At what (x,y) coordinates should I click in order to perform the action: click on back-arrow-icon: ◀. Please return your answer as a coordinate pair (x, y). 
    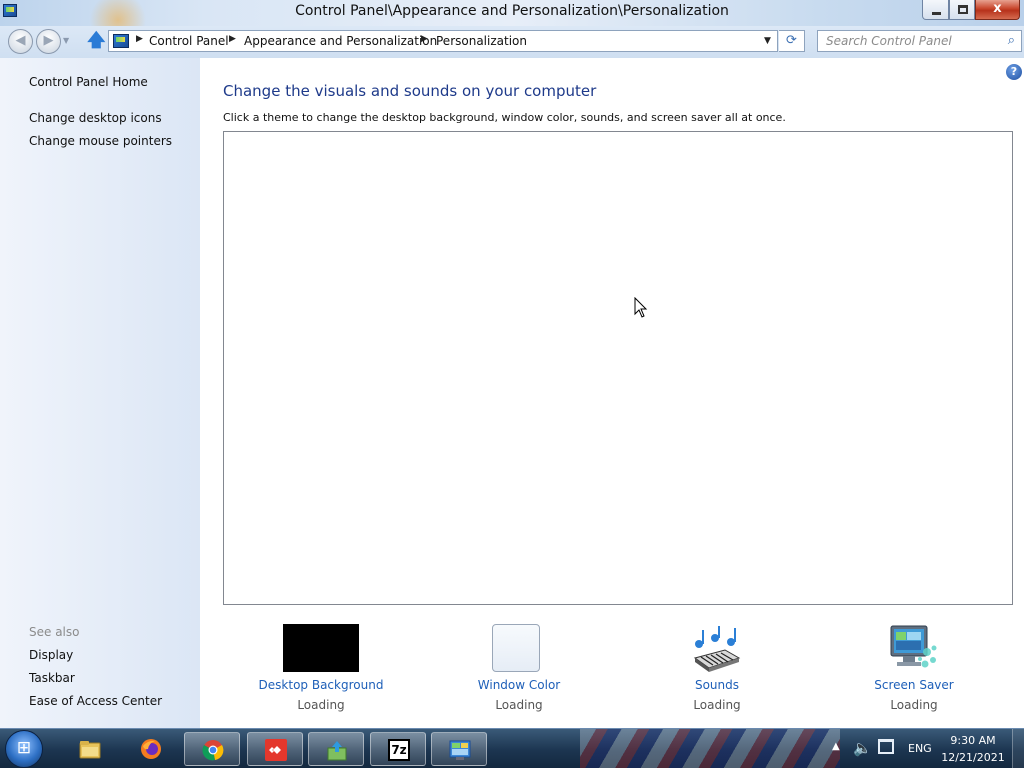
    Looking at the image, I should click on (20, 40).